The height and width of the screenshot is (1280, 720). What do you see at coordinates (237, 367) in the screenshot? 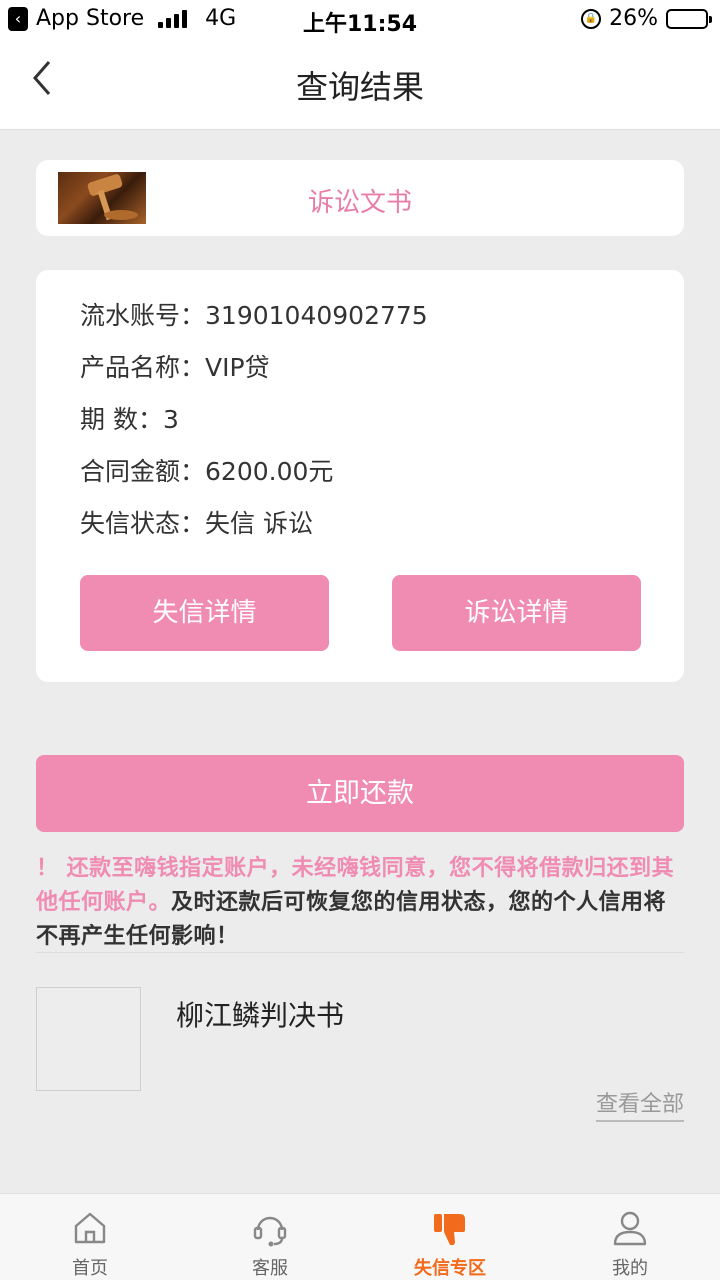
I see `info-value: VIP贷` at bounding box center [237, 367].